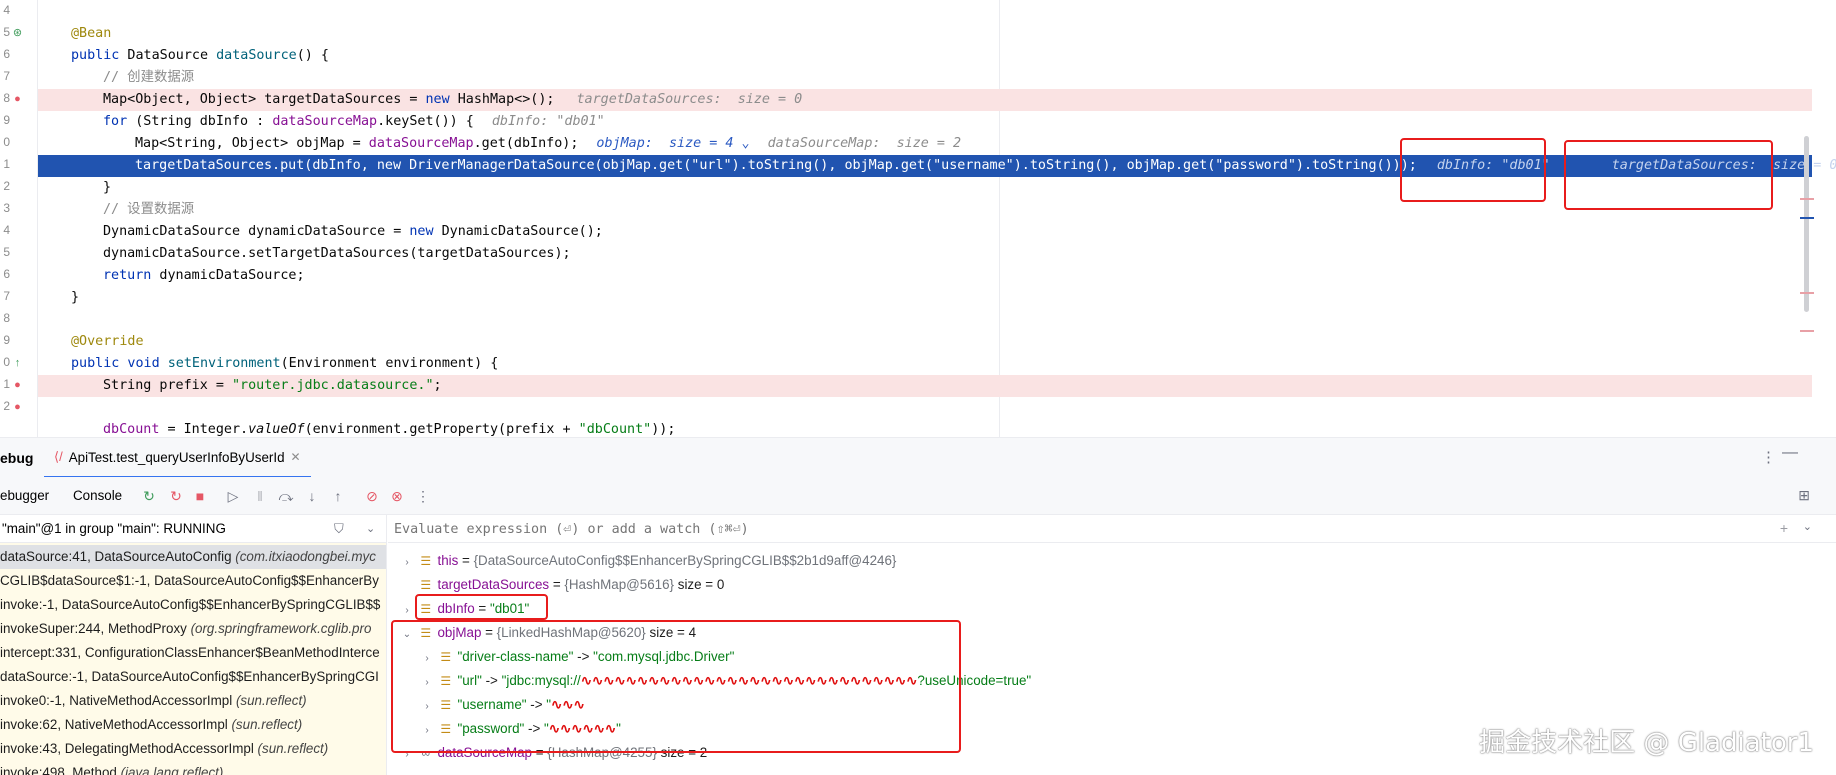 The image size is (1836, 775). Describe the element at coordinates (689, 99) in the screenshot. I see `inline-debug-hint: targetDataSources: size = 0` at that location.